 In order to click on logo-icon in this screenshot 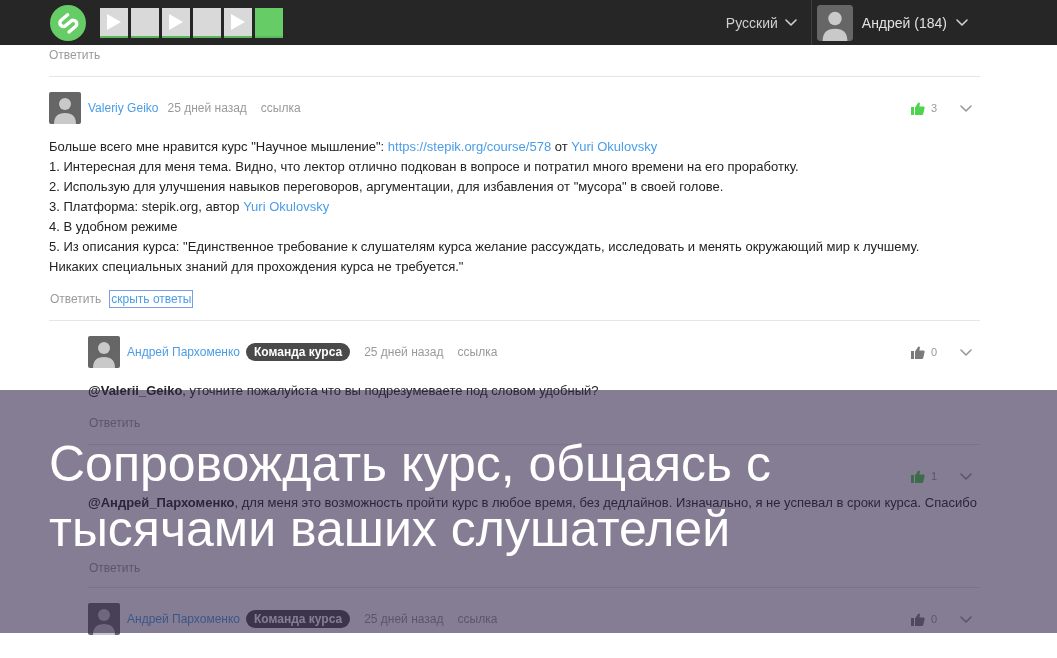, I will do `click(68, 22)`.